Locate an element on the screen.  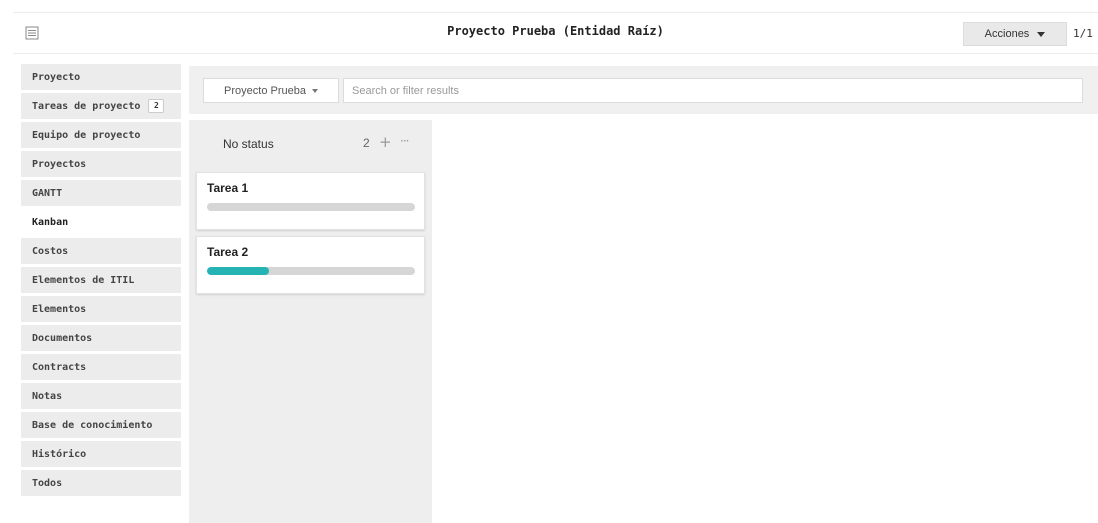
sidebar-item-elementos: Elementos is located at coordinates (101, 309).